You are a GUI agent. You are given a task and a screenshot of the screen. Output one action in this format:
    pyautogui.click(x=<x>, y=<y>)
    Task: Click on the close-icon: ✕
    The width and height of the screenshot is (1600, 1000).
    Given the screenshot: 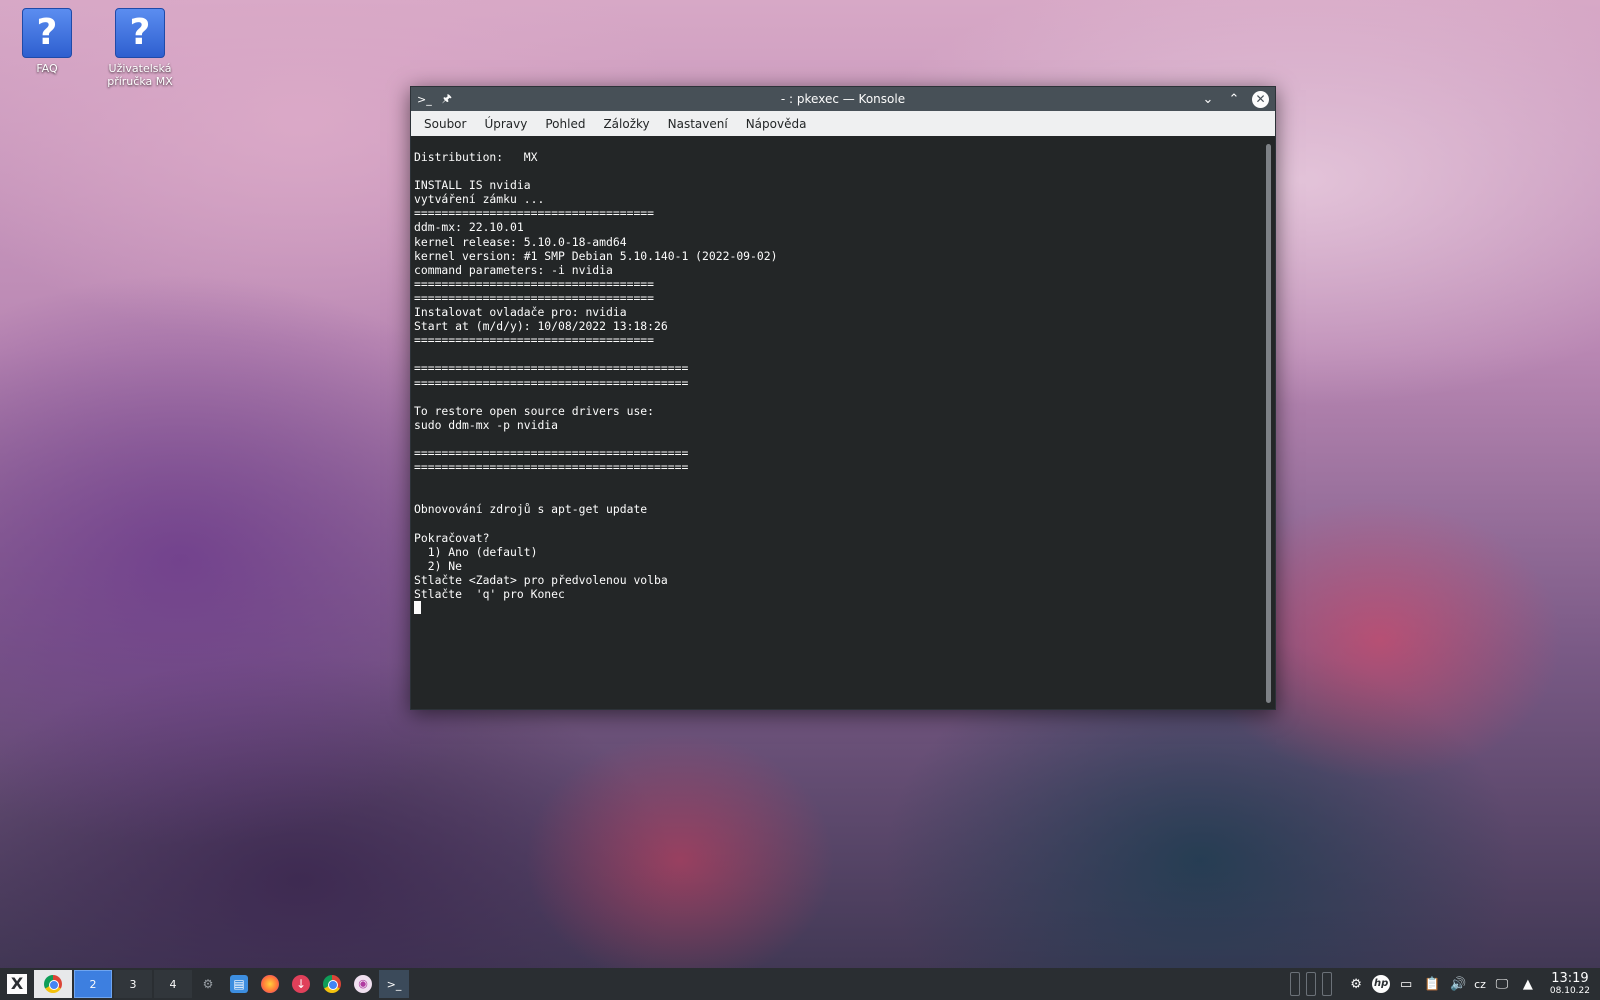 What is the action you would take?
    pyautogui.click(x=1260, y=99)
    